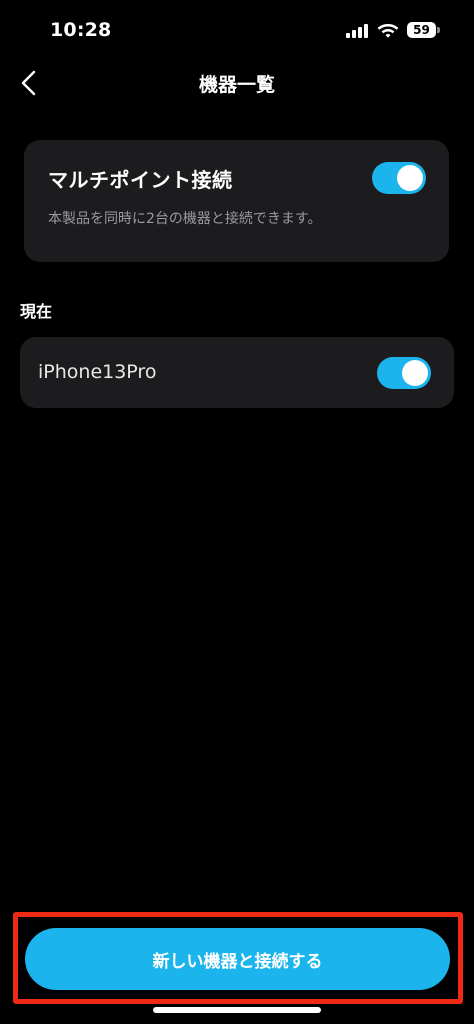 Image resolution: width=474 pixels, height=1024 pixels. I want to click on device-connection-toggle, so click(404, 373).